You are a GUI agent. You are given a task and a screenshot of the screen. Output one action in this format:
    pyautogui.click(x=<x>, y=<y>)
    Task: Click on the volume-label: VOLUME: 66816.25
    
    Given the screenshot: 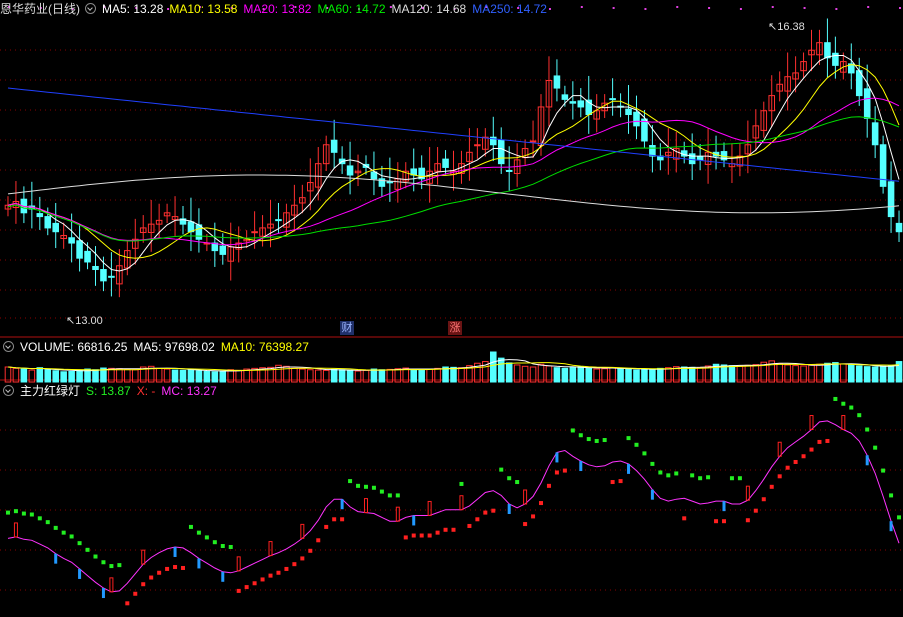 What is the action you would take?
    pyautogui.click(x=74, y=347)
    